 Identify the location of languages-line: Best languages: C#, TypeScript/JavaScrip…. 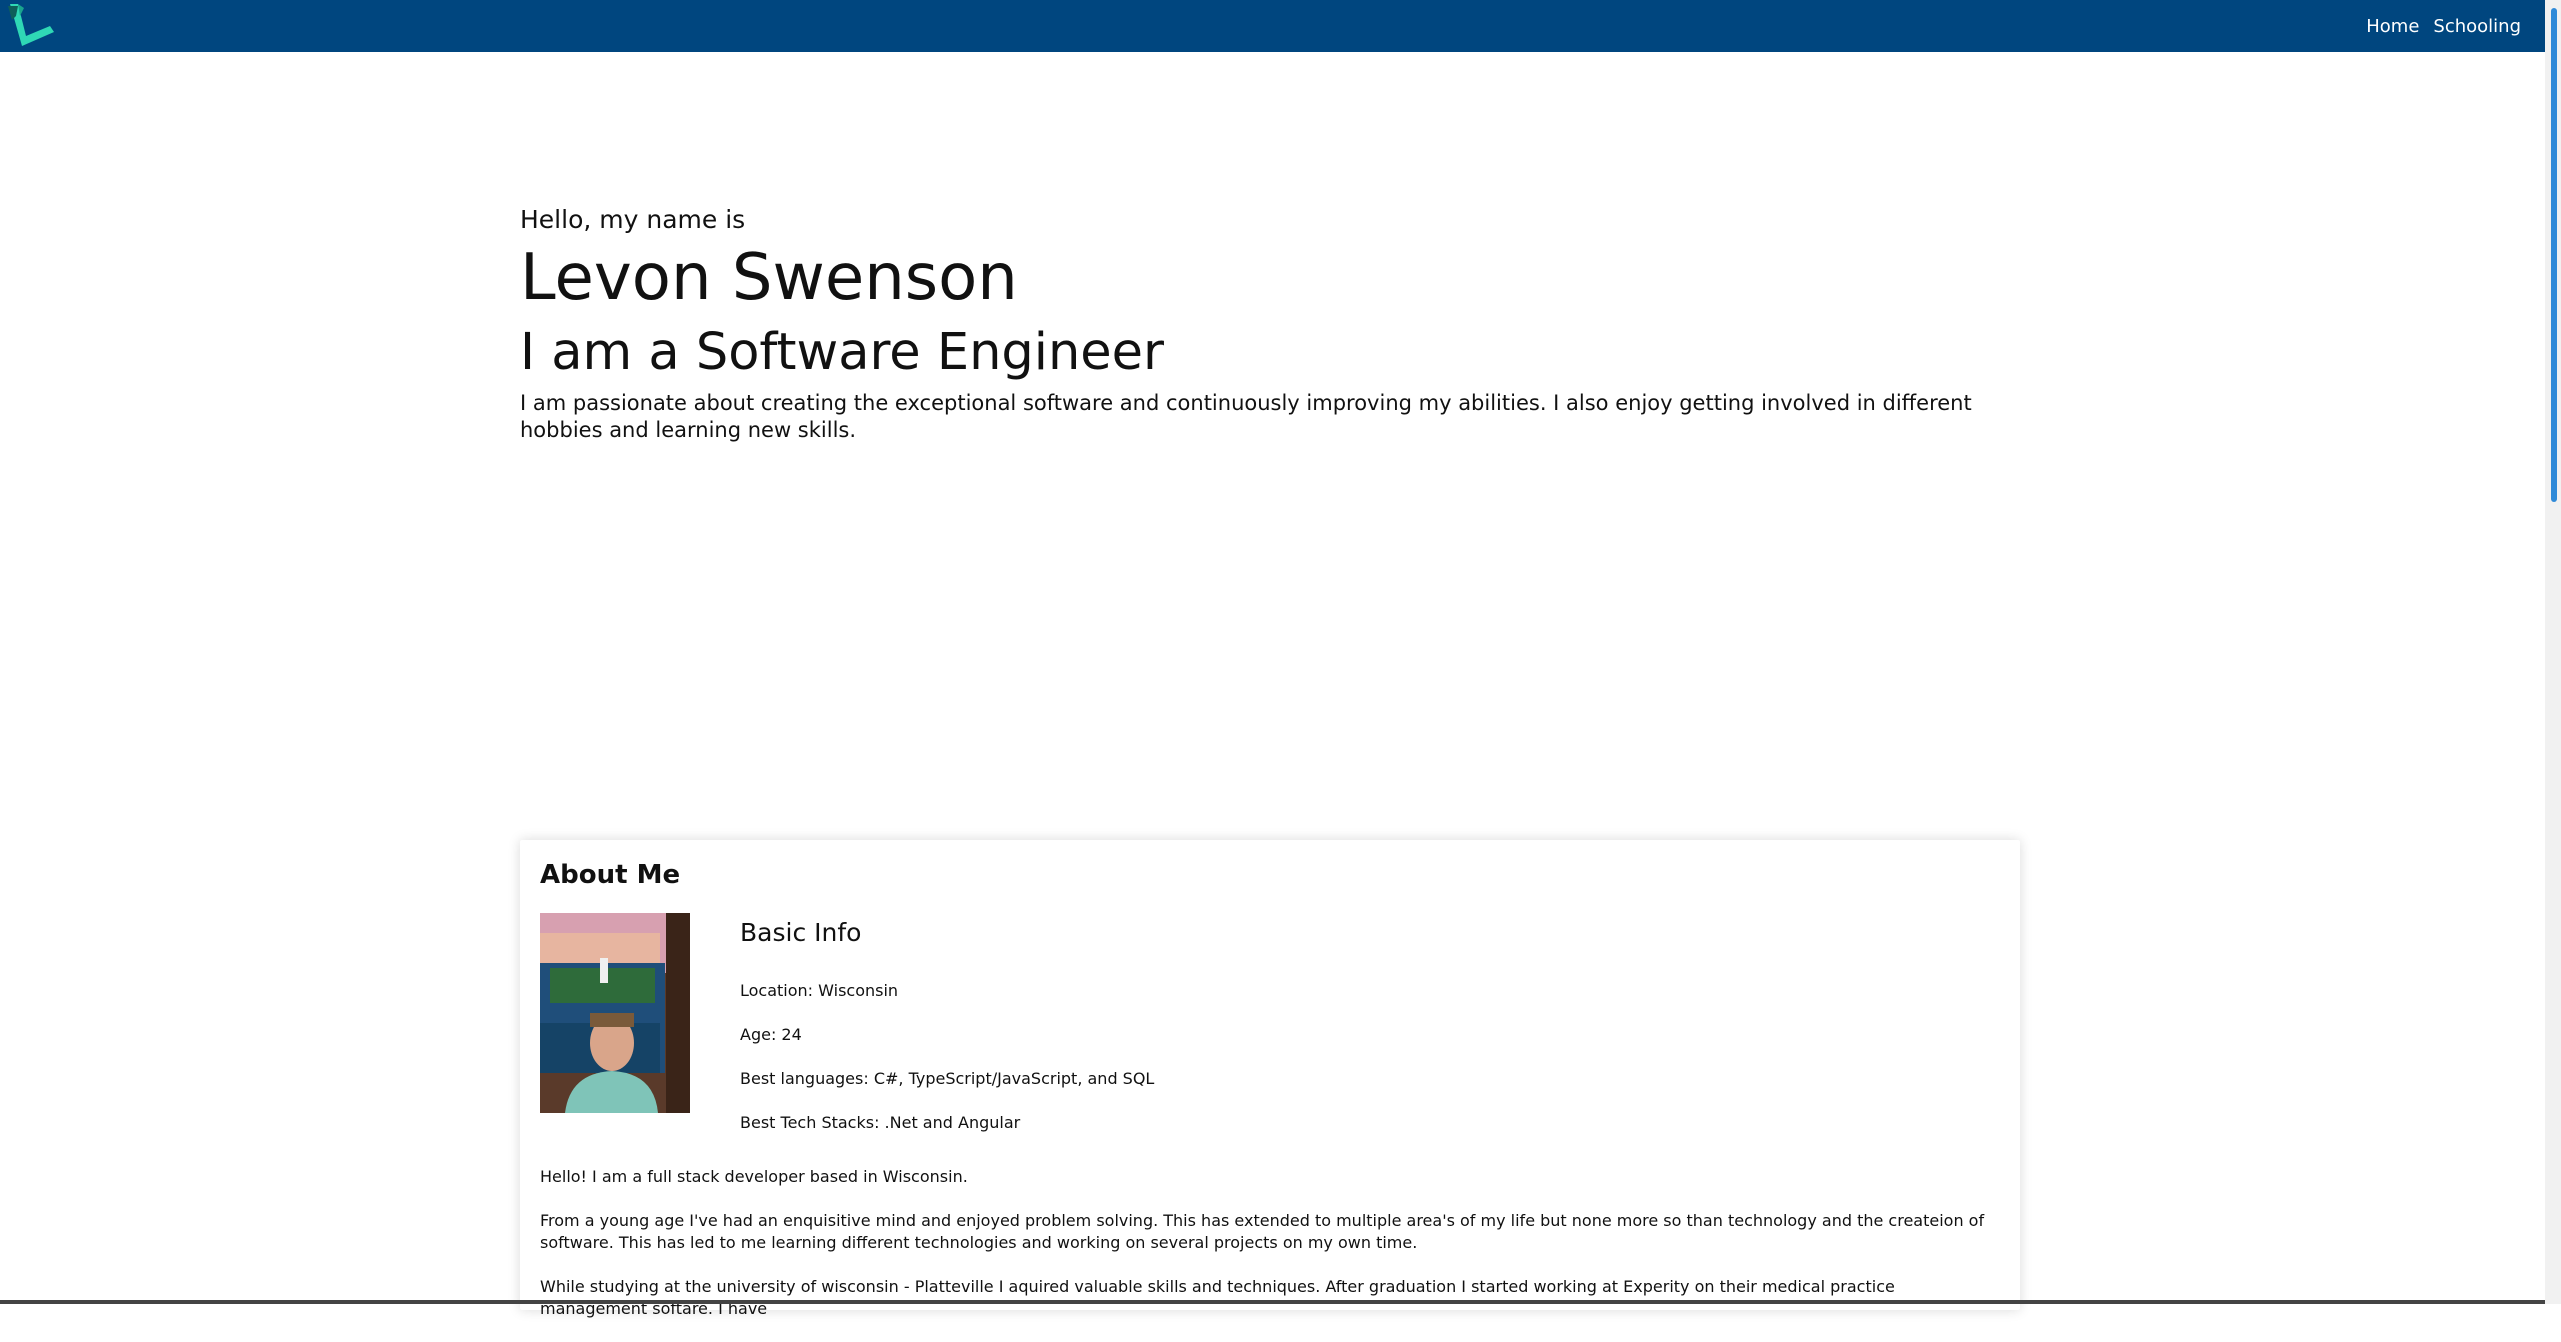
(947, 1078).